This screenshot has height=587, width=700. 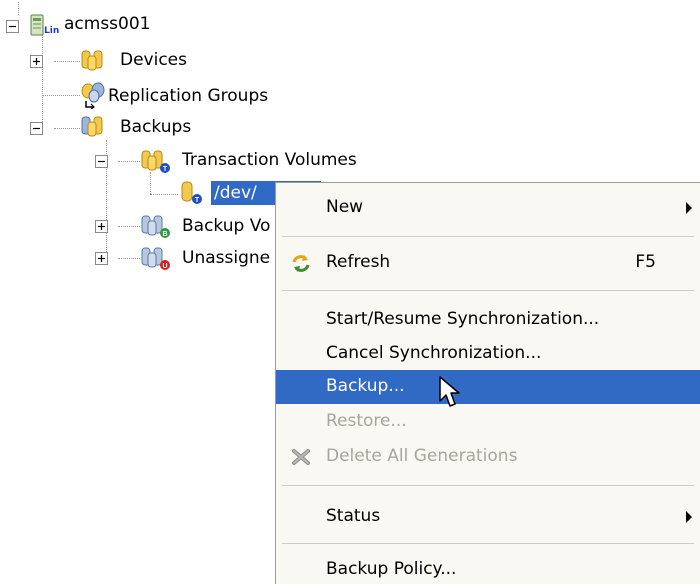 I want to click on menu-item-new: New, so click(x=488, y=208).